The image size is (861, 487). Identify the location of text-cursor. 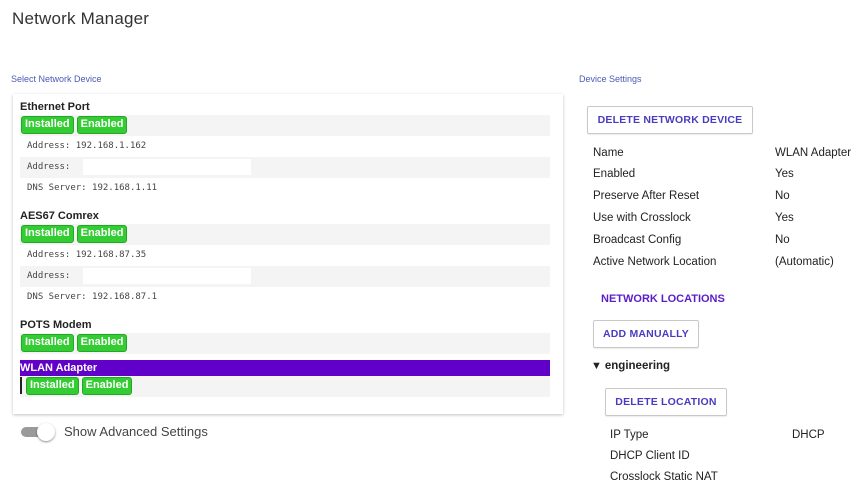
(21, 385).